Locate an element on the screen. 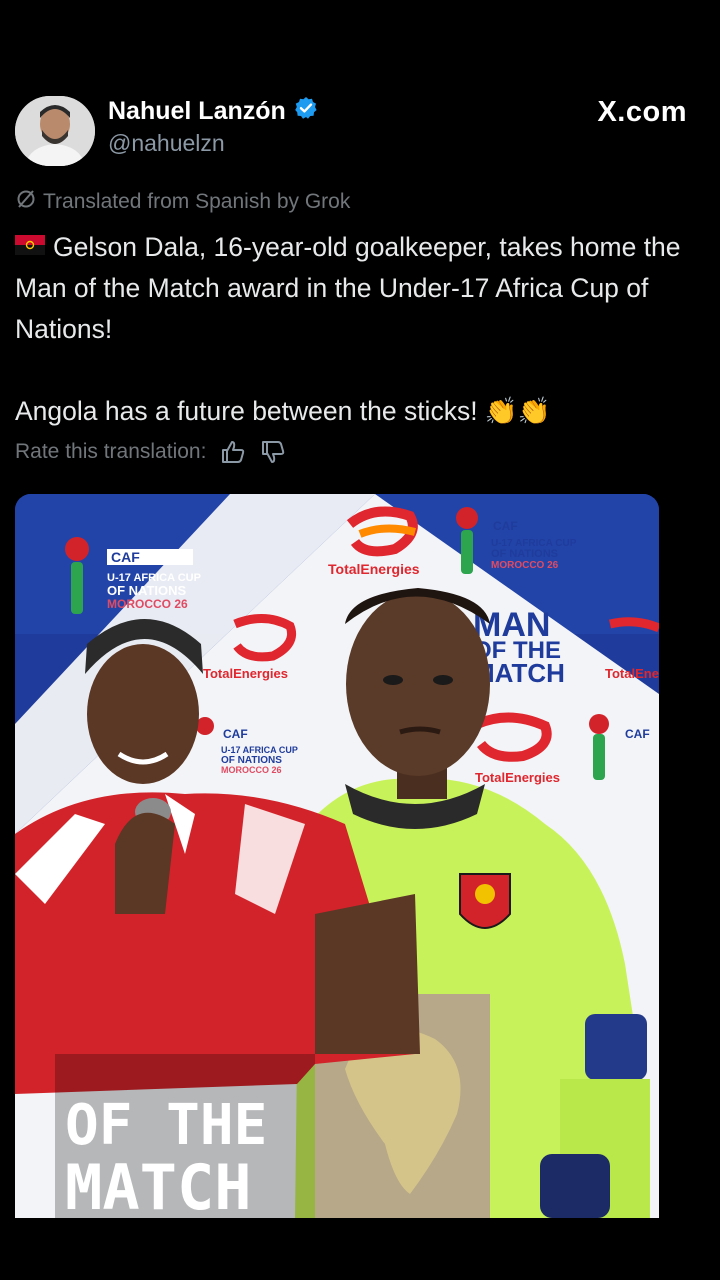 The image size is (720, 1280). cup-line-3: MOROCCO 26 is located at coordinates (147, 604).